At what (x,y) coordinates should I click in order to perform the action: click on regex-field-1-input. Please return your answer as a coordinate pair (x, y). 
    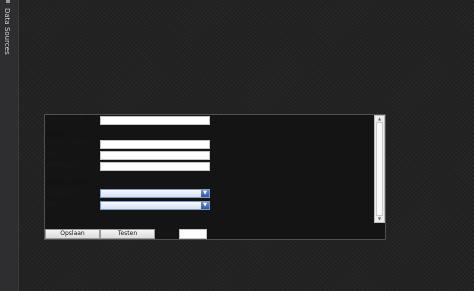
    Looking at the image, I should click on (155, 144).